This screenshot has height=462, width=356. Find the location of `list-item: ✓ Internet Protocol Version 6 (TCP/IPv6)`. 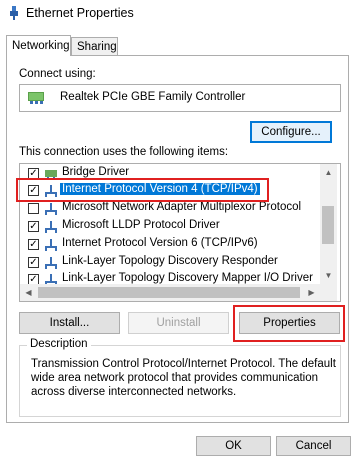

list-item: ✓ Internet Protocol Version 6 (TCP/IPv6) is located at coordinates (172, 244).